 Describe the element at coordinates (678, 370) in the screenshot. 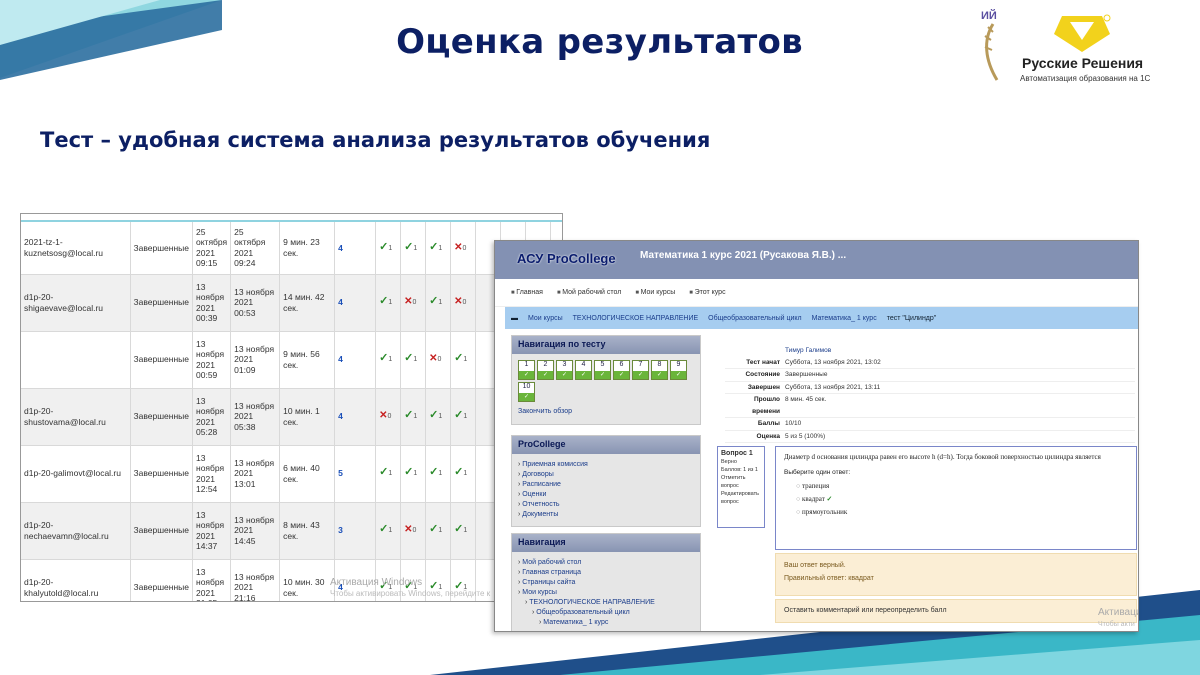

I see `quiz-nav-button: 9` at that location.